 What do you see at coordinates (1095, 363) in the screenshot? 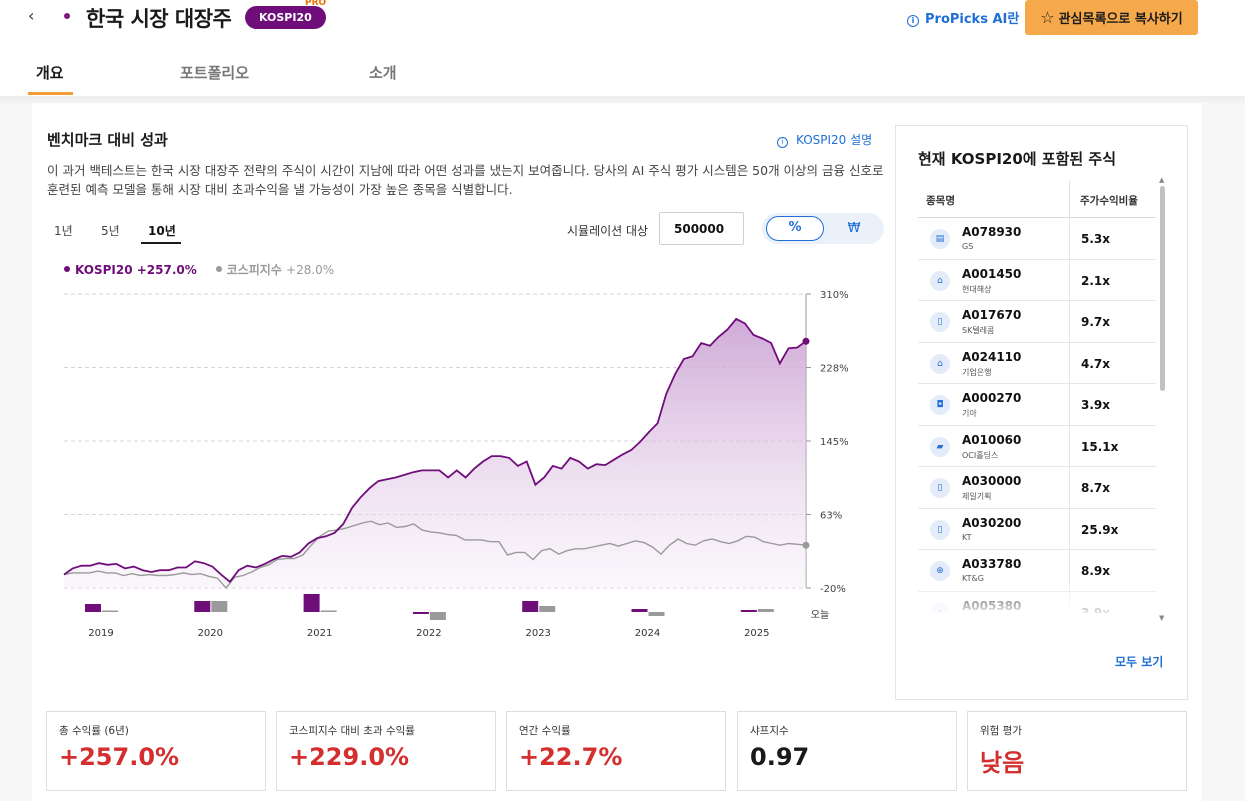
I see `pe-ratio: 4.7x` at bounding box center [1095, 363].